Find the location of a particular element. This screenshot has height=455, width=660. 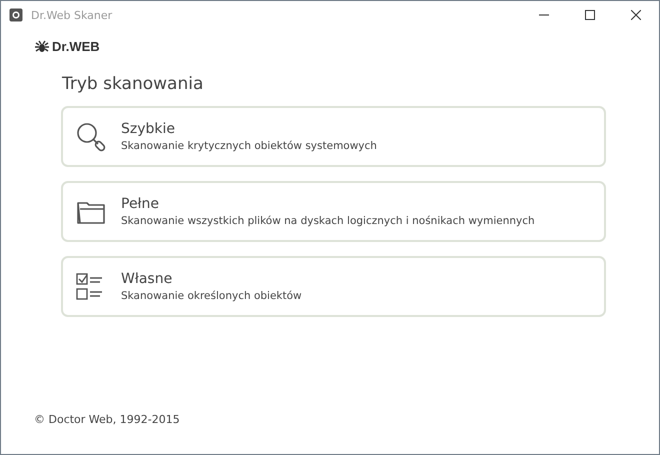

close-icon is located at coordinates (636, 15).